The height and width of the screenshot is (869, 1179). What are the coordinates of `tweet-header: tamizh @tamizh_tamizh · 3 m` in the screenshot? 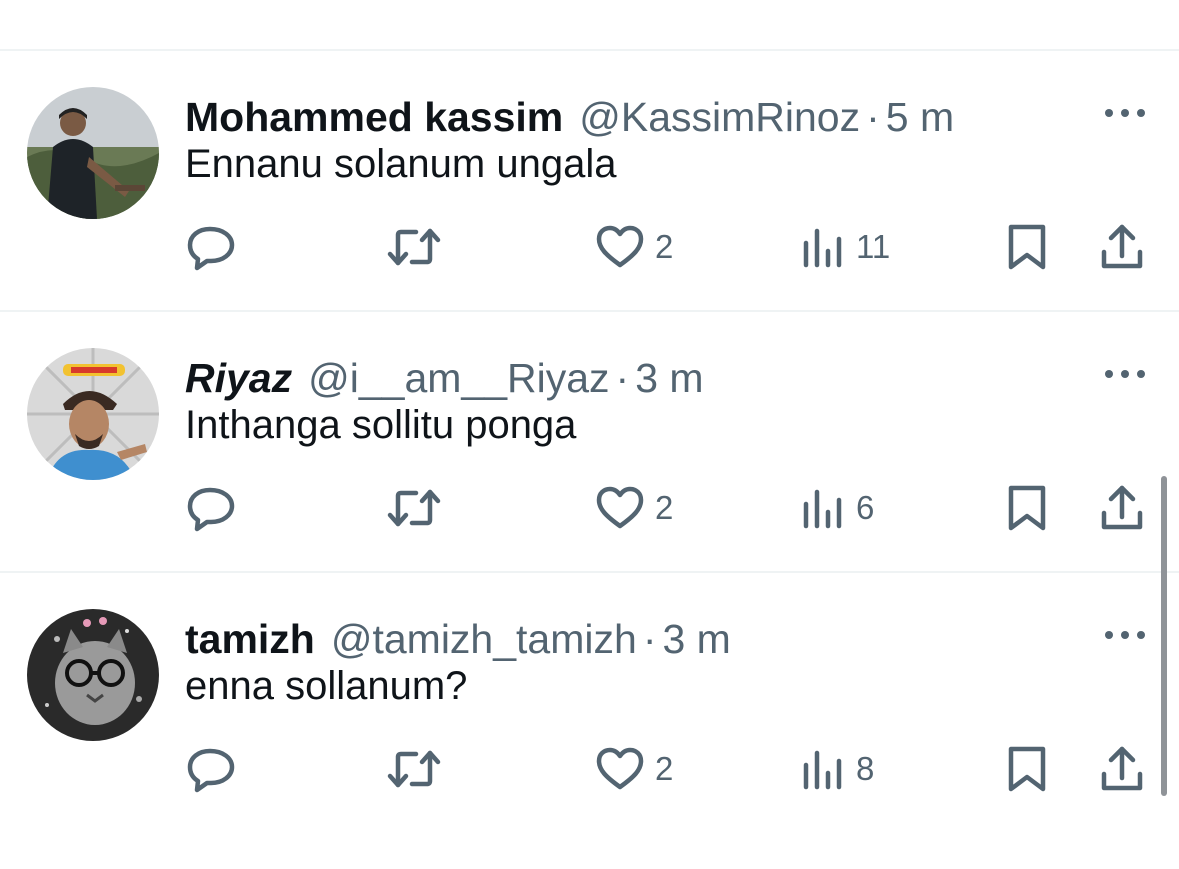 It's located at (458, 639).